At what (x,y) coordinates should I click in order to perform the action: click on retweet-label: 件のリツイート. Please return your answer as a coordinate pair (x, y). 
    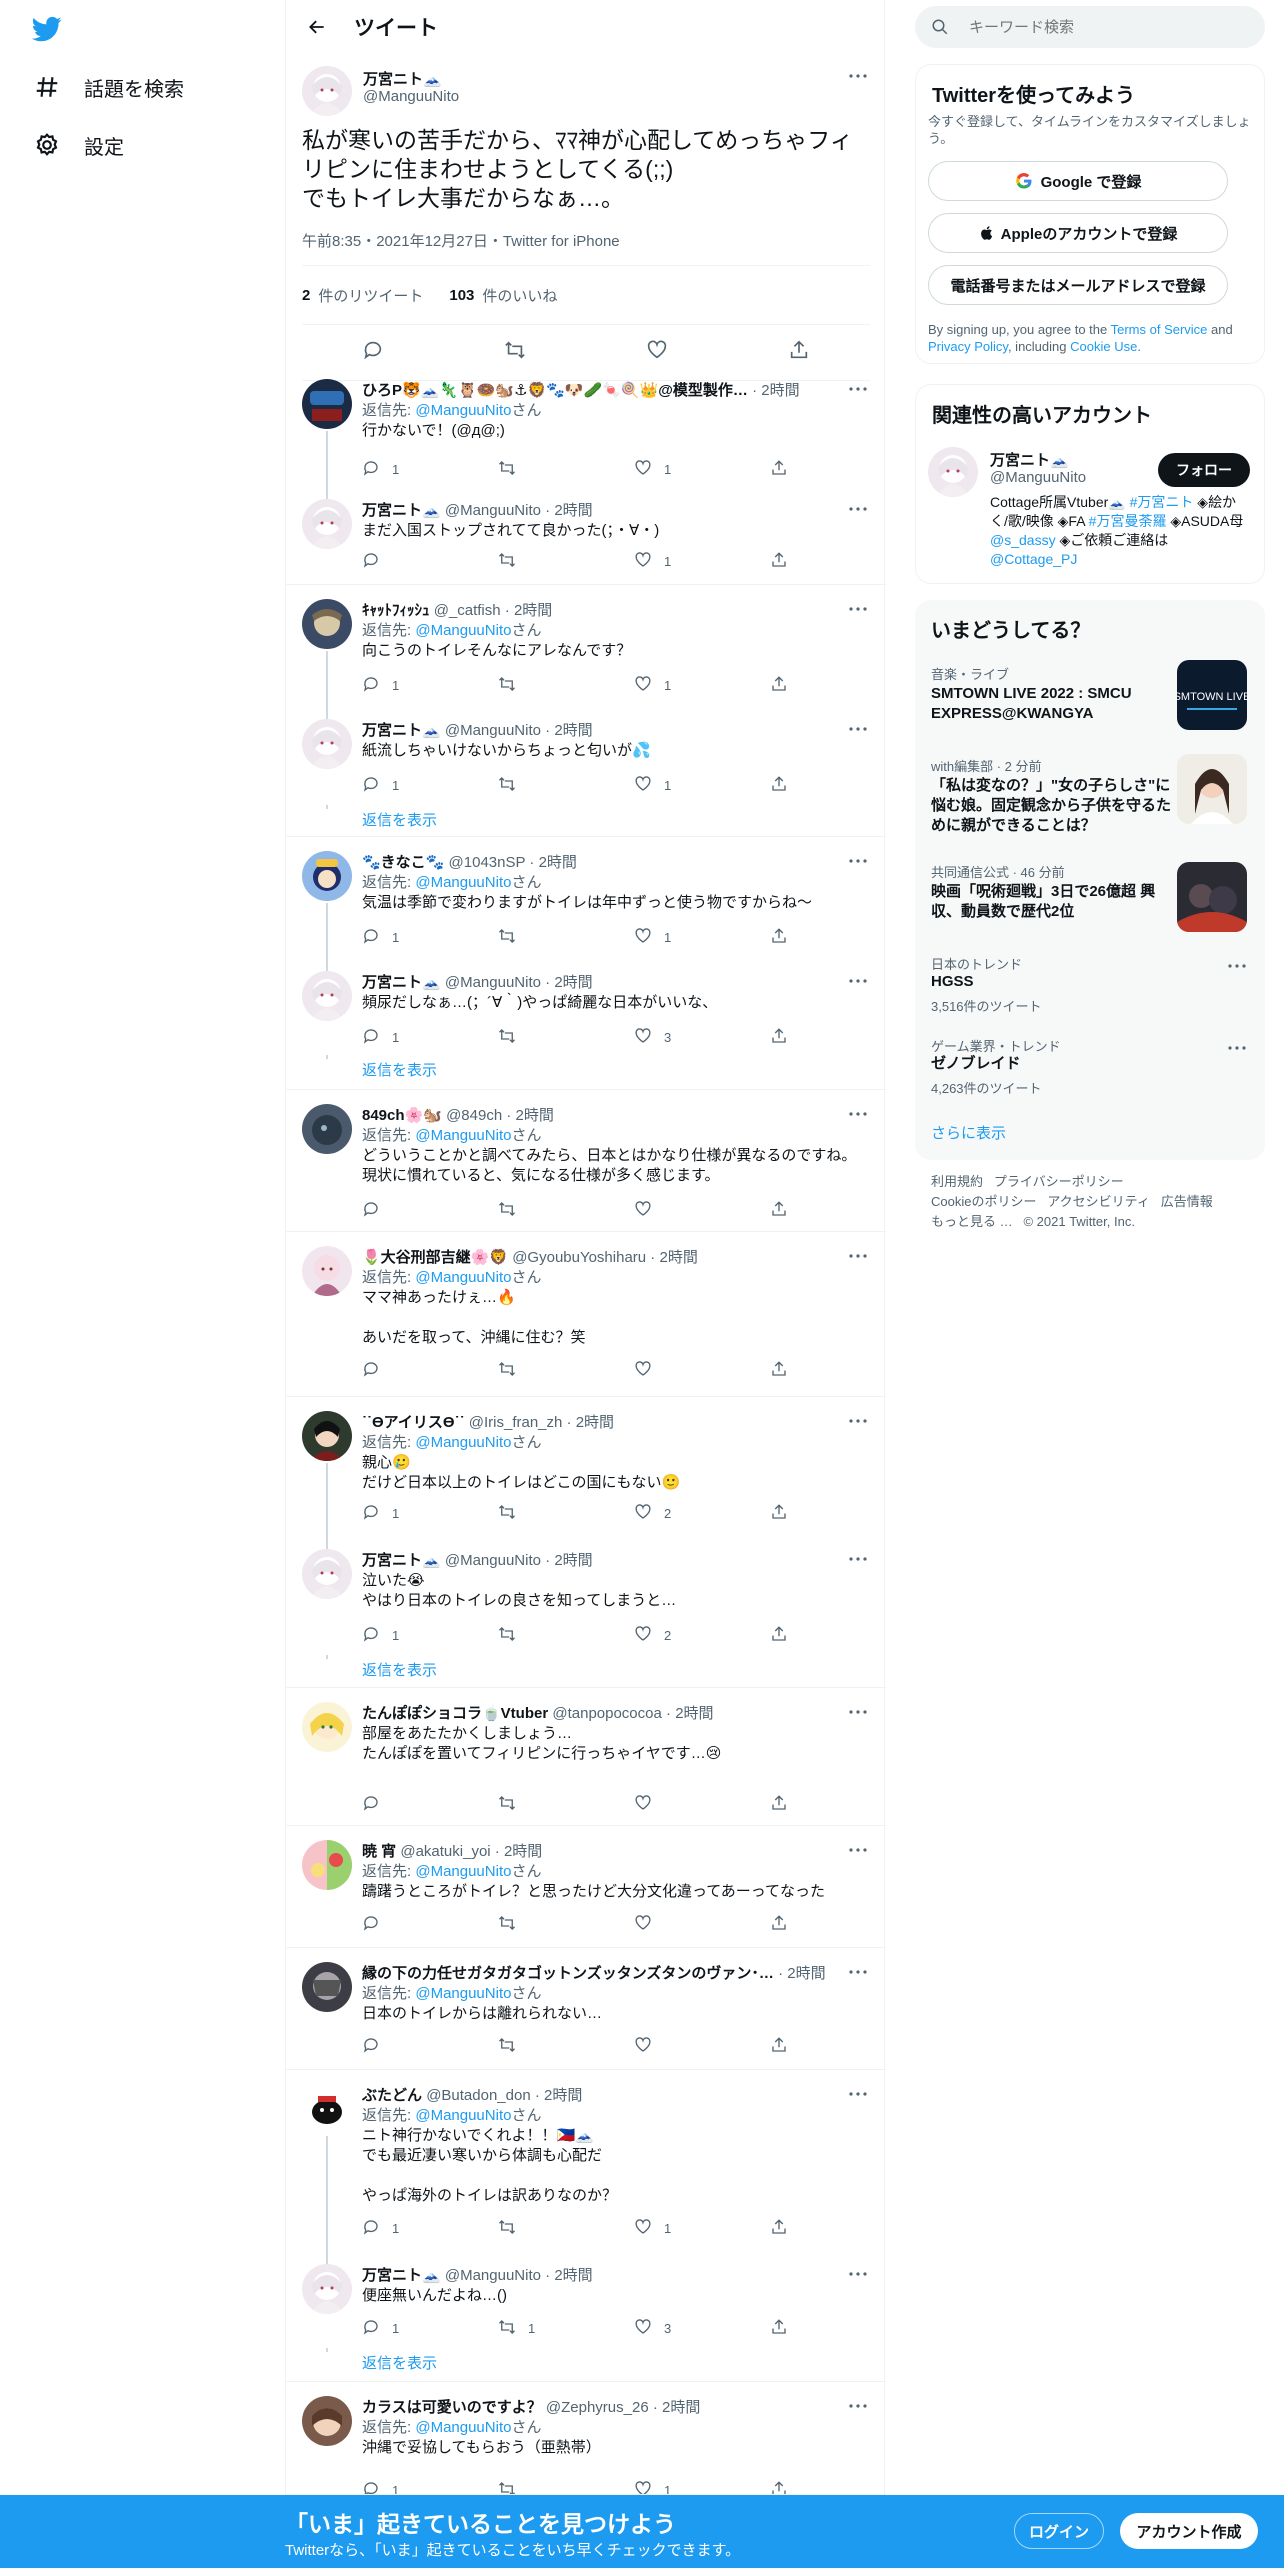
    Looking at the image, I should click on (370, 295).